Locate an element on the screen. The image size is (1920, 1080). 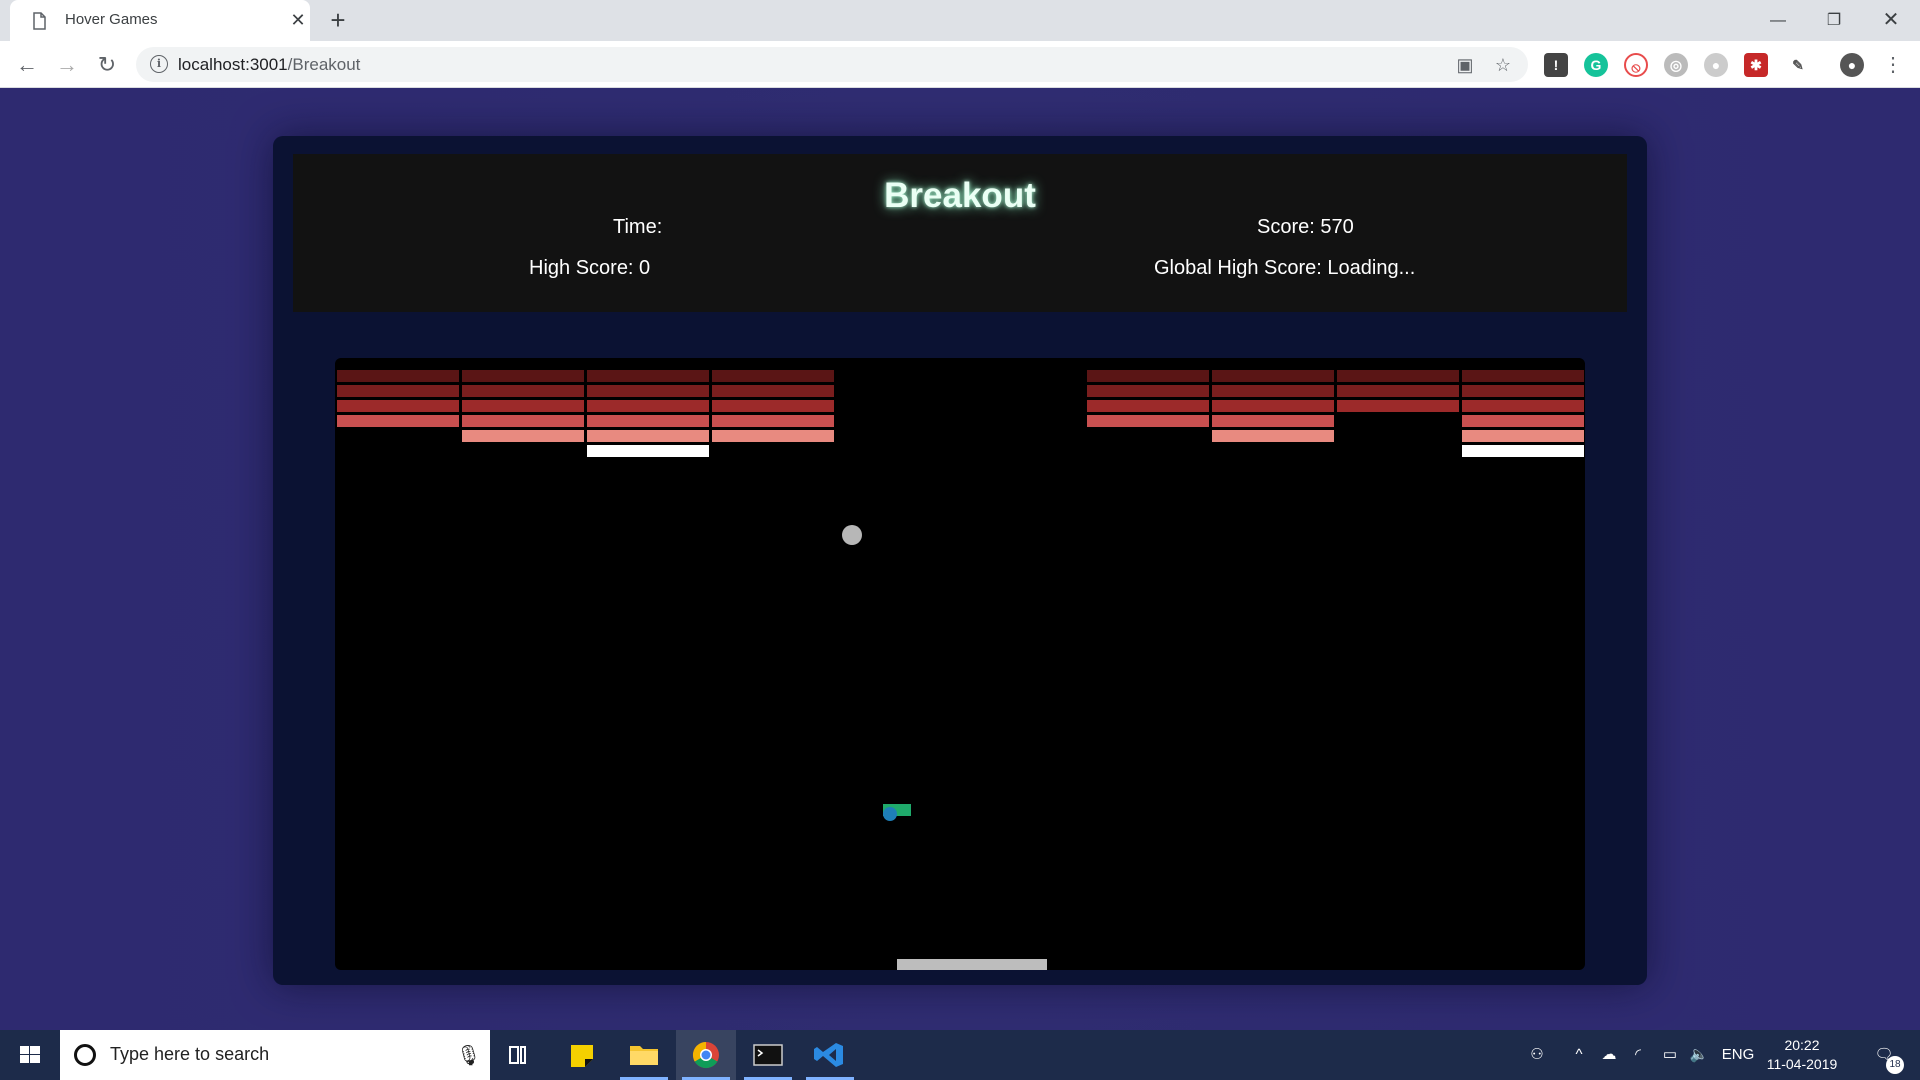
sticky-notes-icon is located at coordinates (582, 1056).